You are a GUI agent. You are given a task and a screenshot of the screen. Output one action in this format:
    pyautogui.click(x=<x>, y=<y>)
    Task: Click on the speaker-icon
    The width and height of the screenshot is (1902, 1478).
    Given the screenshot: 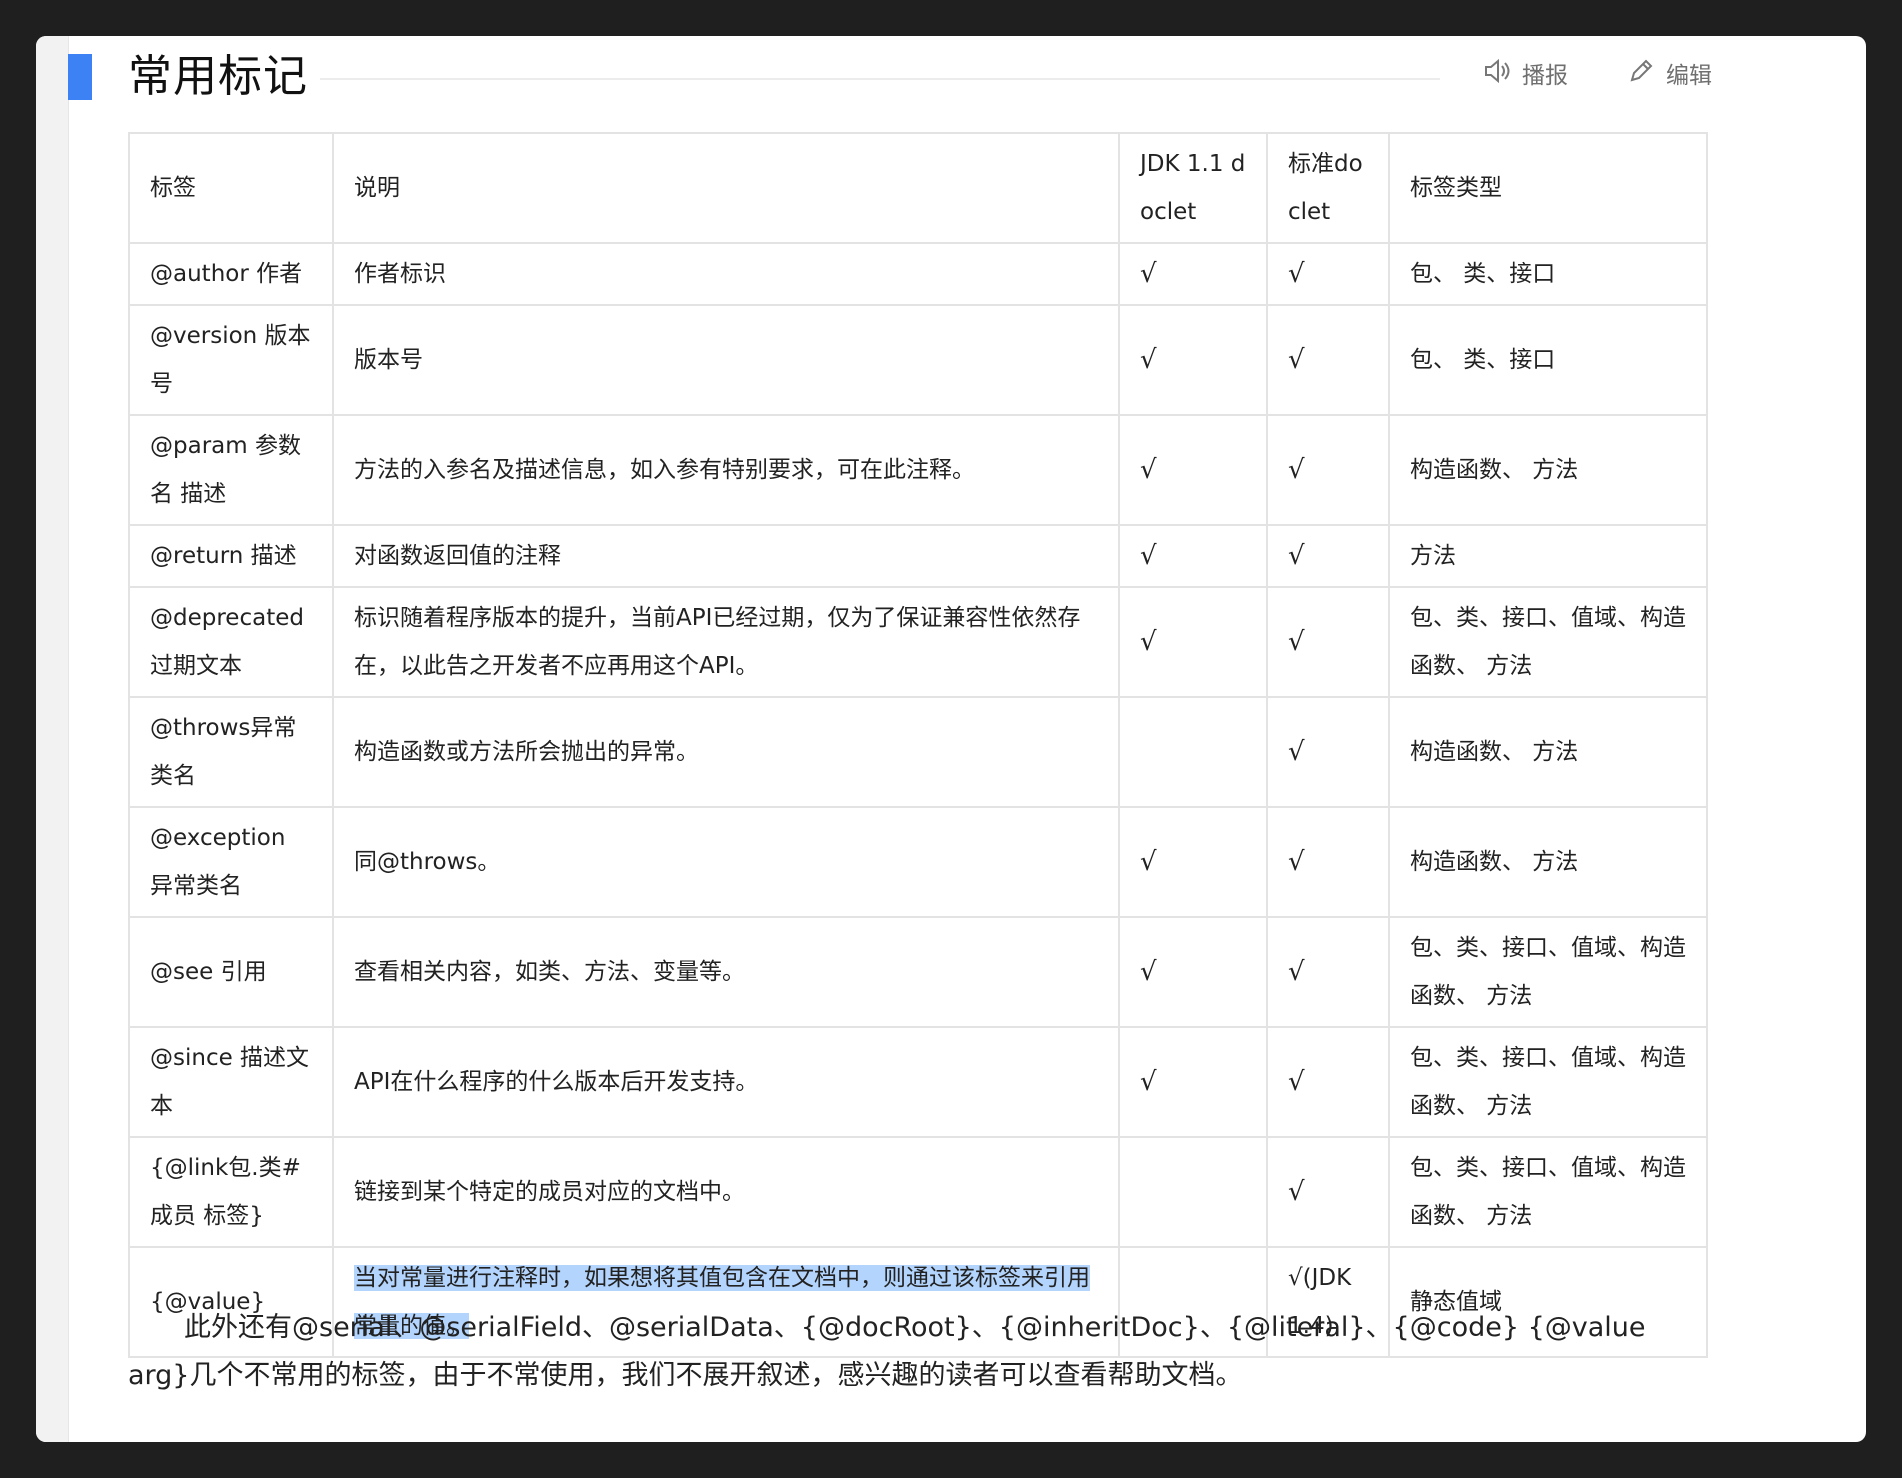 What is the action you would take?
    pyautogui.click(x=1497, y=76)
    